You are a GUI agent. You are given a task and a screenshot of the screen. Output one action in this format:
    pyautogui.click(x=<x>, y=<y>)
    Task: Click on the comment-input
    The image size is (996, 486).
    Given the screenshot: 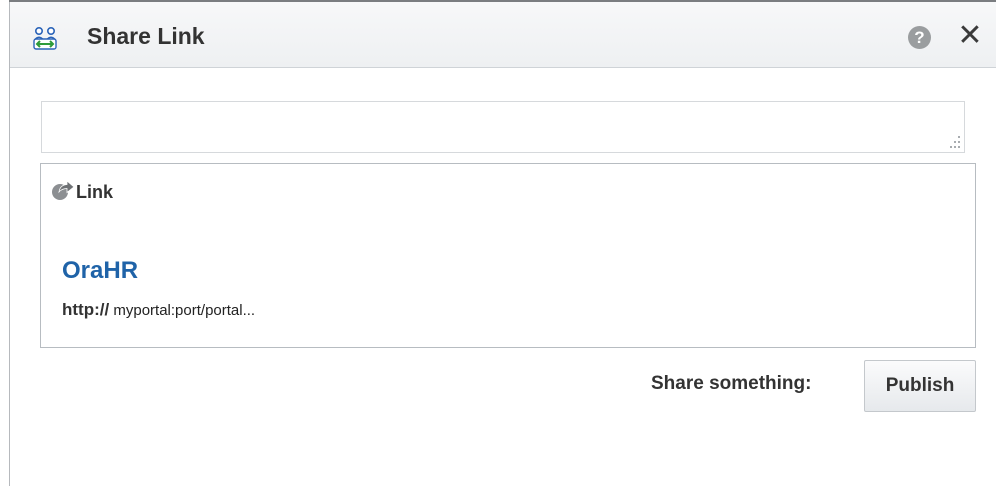 What is the action you would take?
    pyautogui.click(x=503, y=127)
    